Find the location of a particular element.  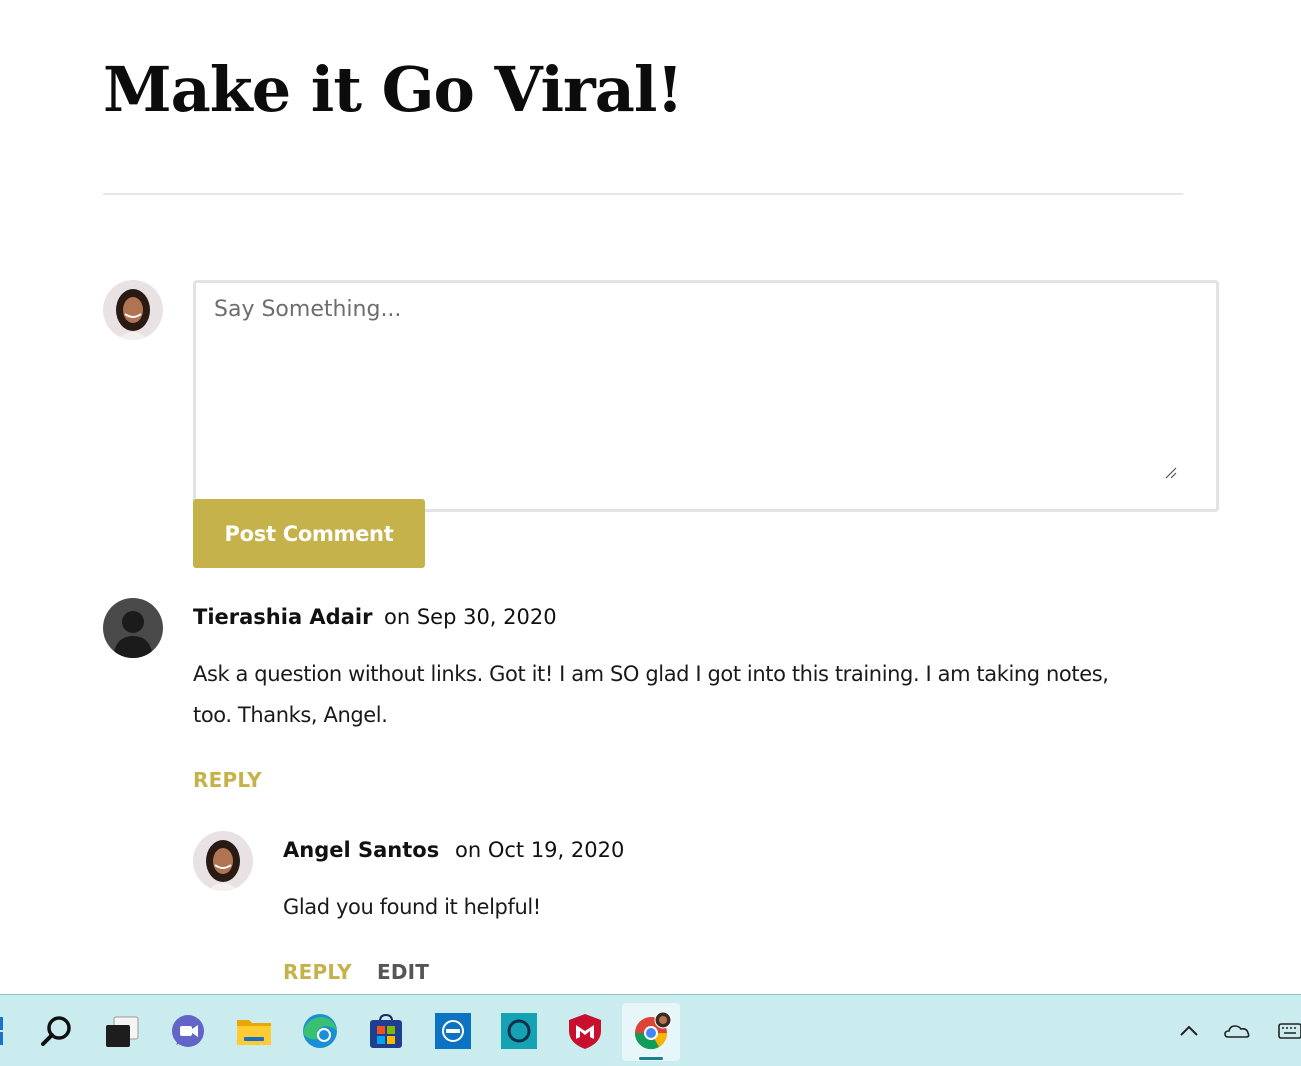

post-comment-button: Post Comment is located at coordinates (309, 533).